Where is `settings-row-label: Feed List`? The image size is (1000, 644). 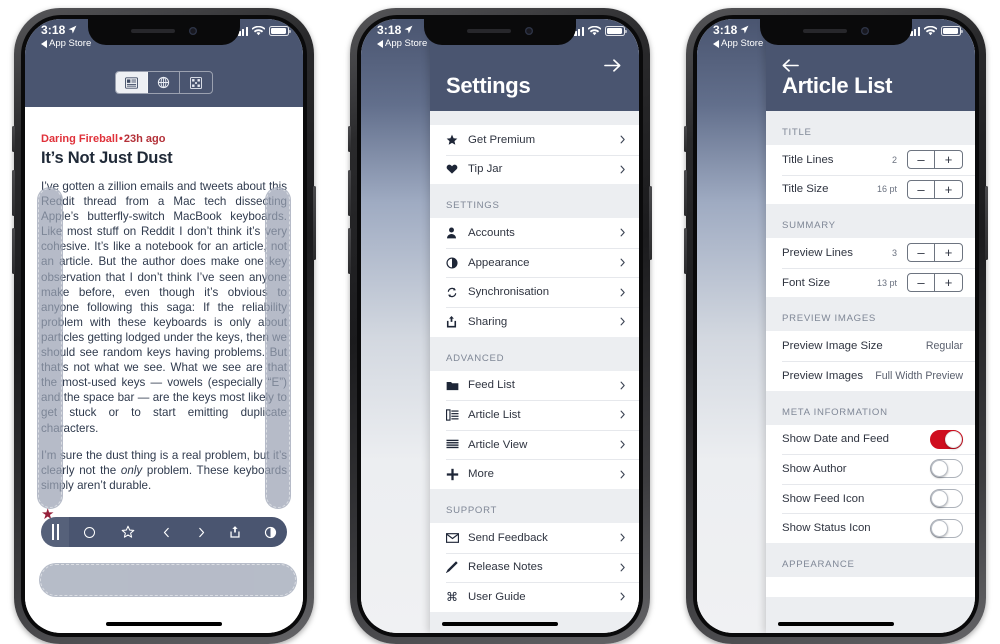 settings-row-label: Feed List is located at coordinates (491, 385).